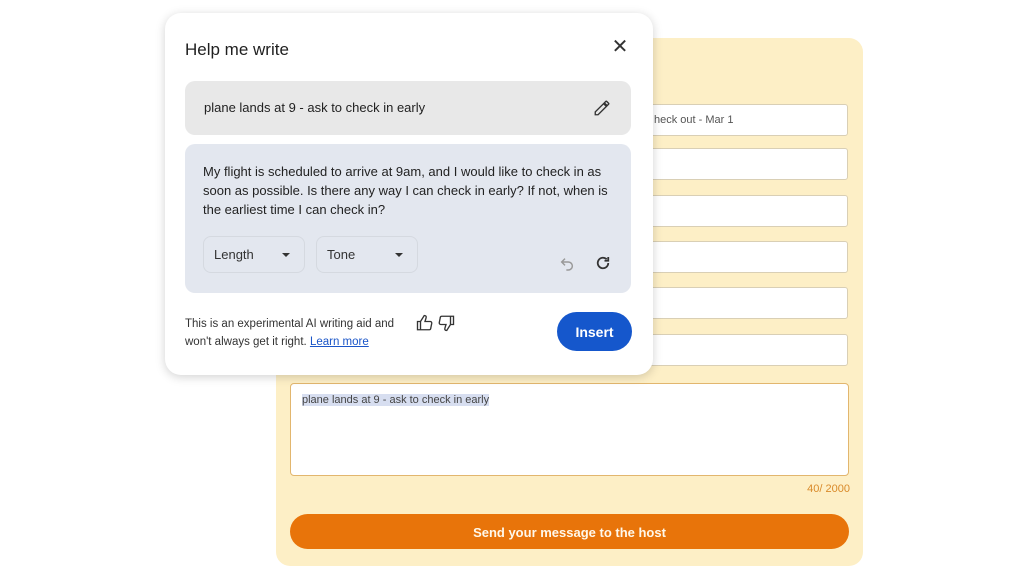  I want to click on prompt-text: plane lands at 9 - ask to check in early, so click(315, 107).